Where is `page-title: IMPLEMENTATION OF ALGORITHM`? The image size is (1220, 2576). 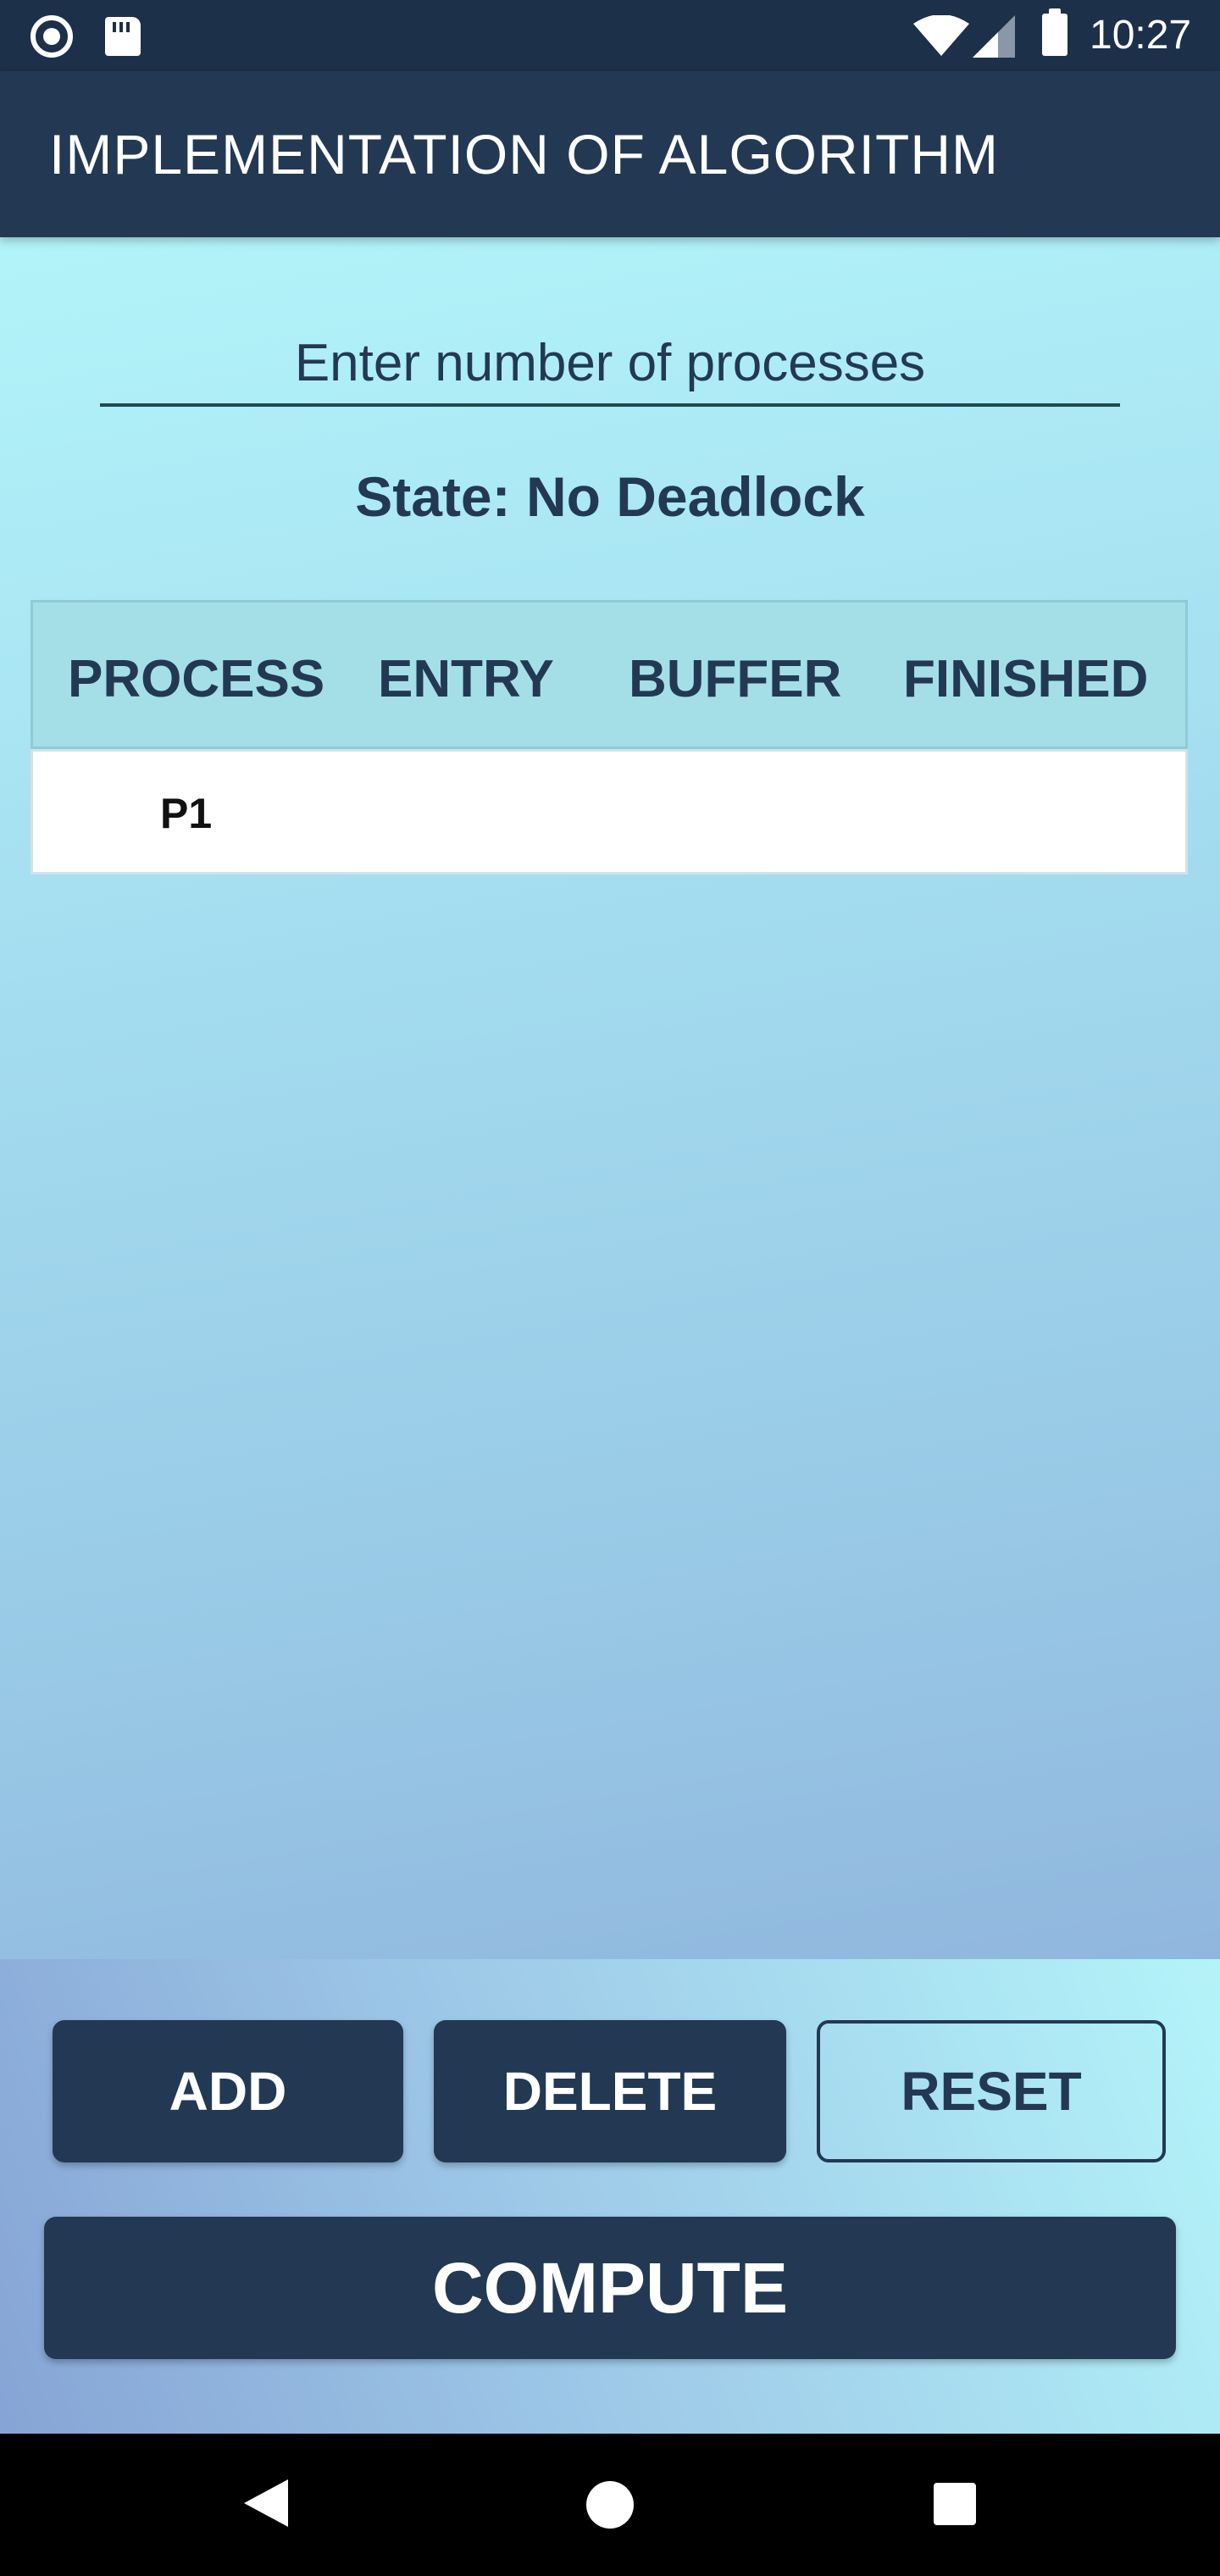 page-title: IMPLEMENTATION OF ALGORITHM is located at coordinates (524, 154).